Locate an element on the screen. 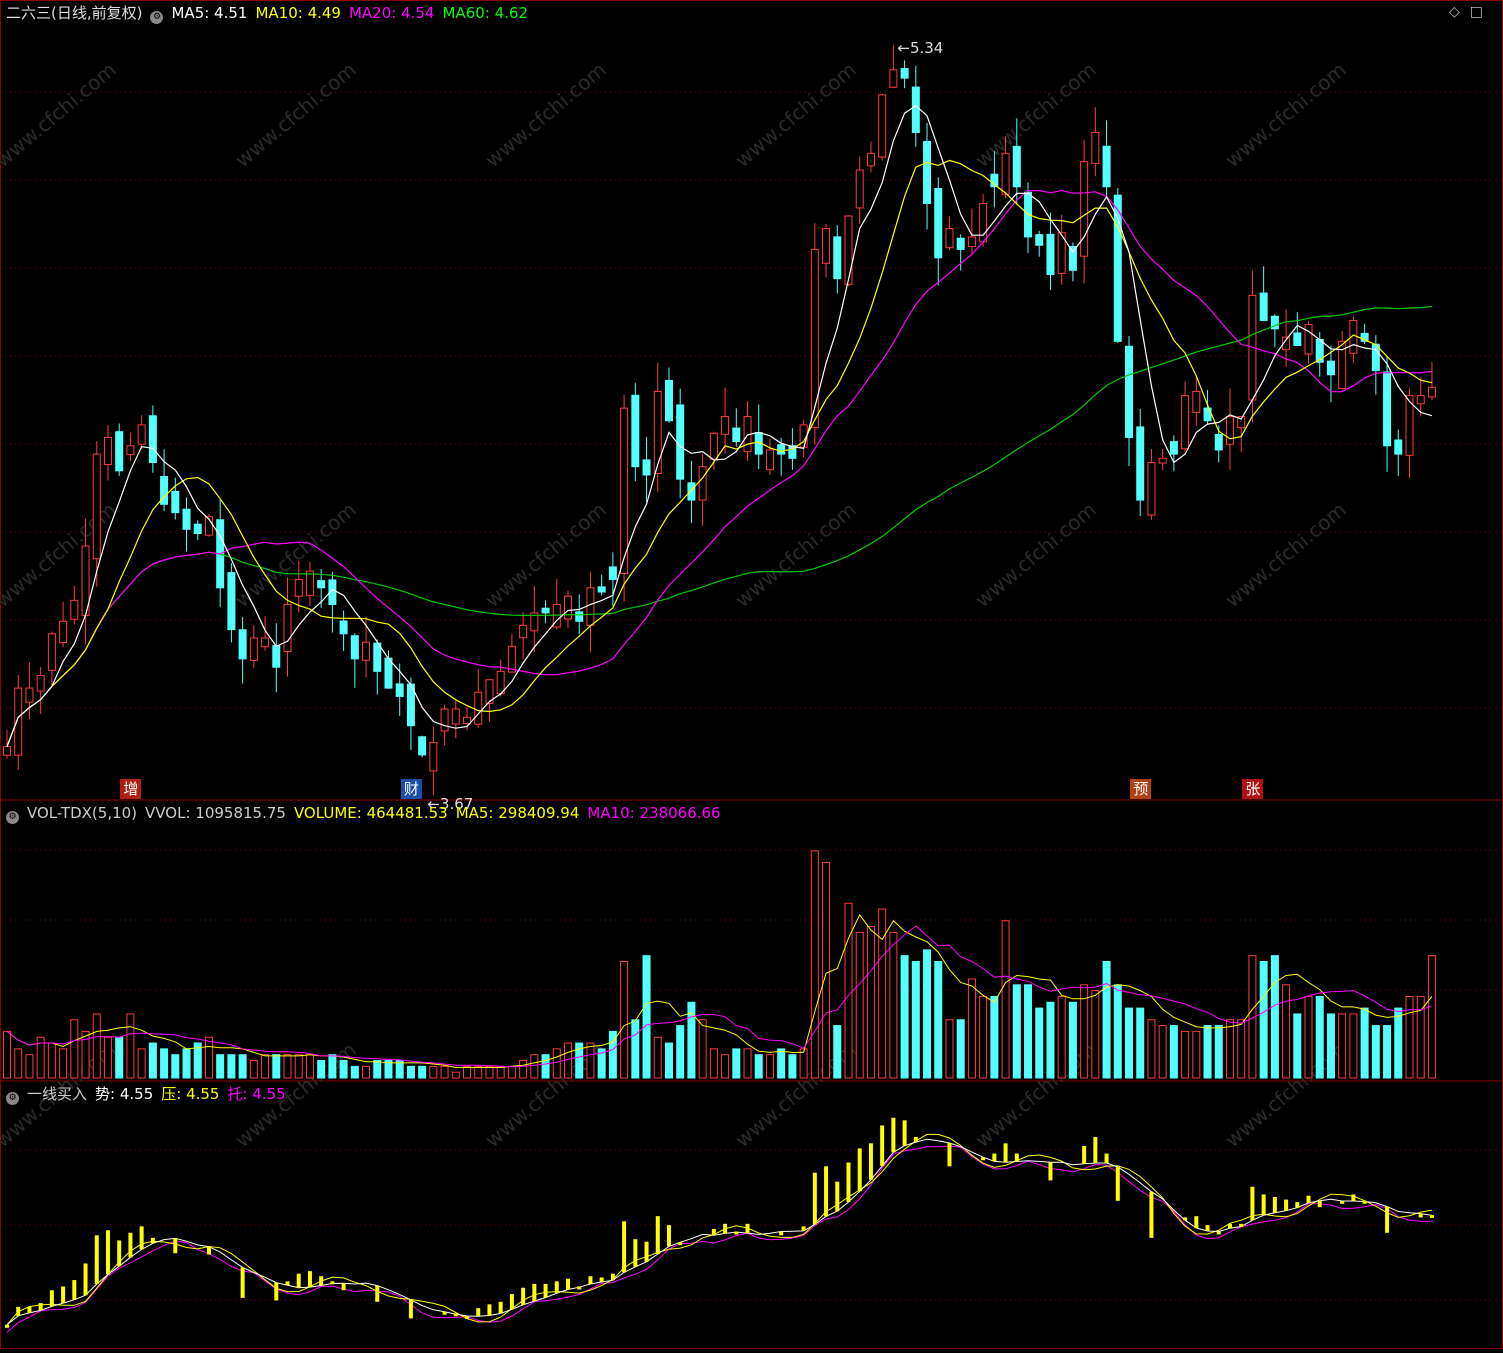  window-icons: ◇□ is located at coordinates (1471, 12).